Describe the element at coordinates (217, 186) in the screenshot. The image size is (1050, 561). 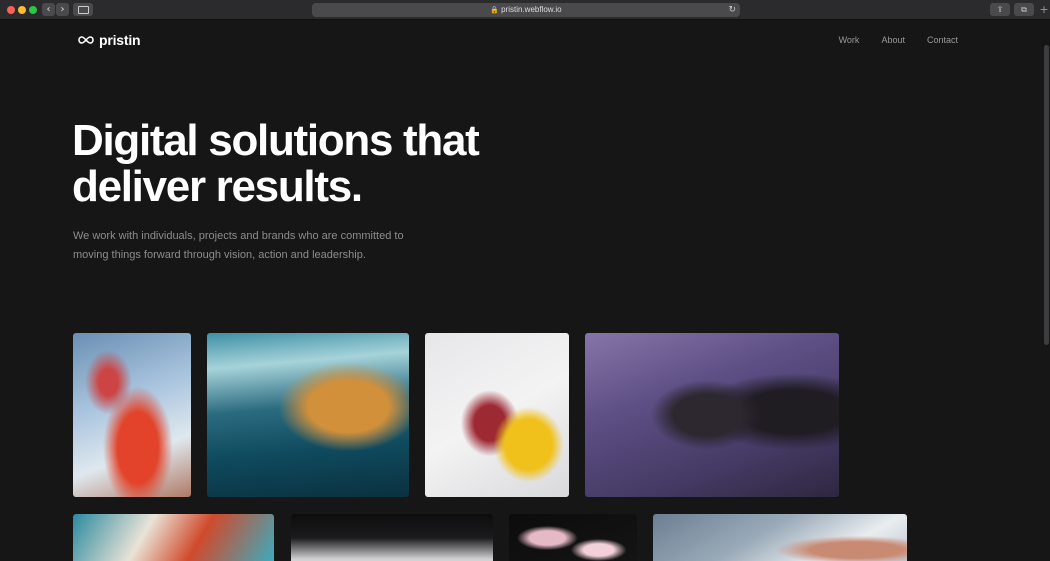
I see `hero-title-line2: deliver results.` at that location.